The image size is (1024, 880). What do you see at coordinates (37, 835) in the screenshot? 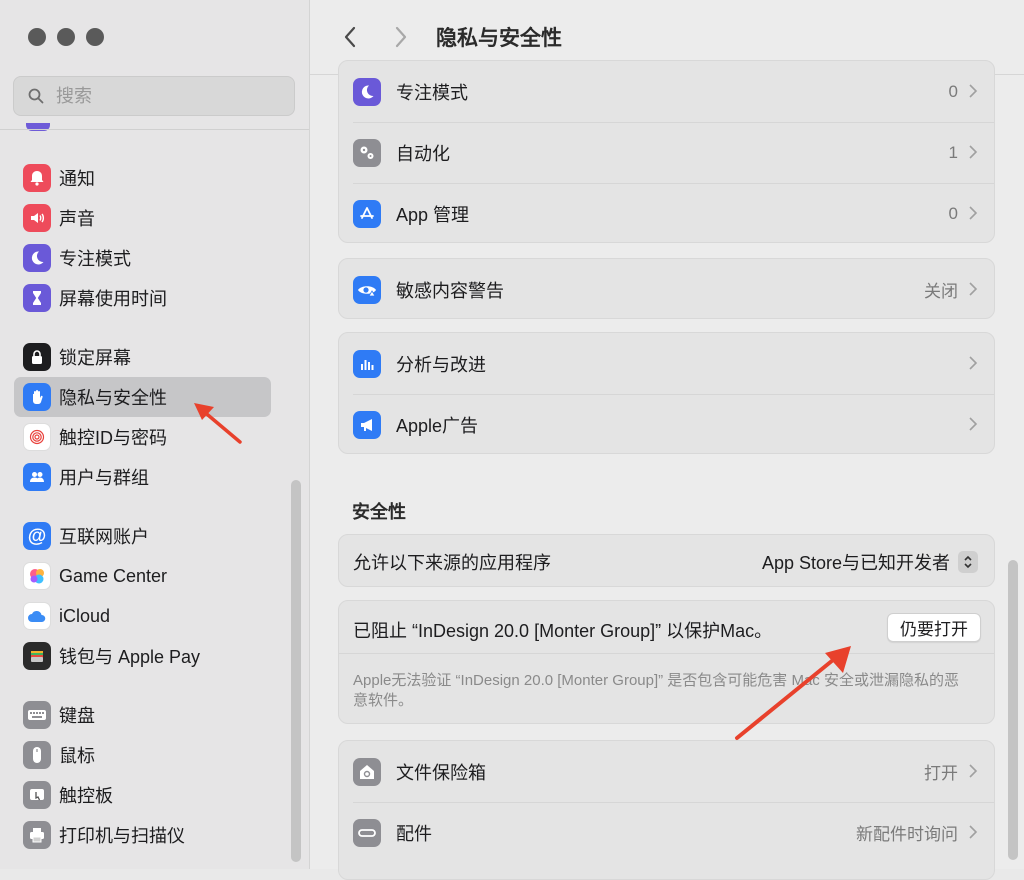
I see `printer-icon` at bounding box center [37, 835].